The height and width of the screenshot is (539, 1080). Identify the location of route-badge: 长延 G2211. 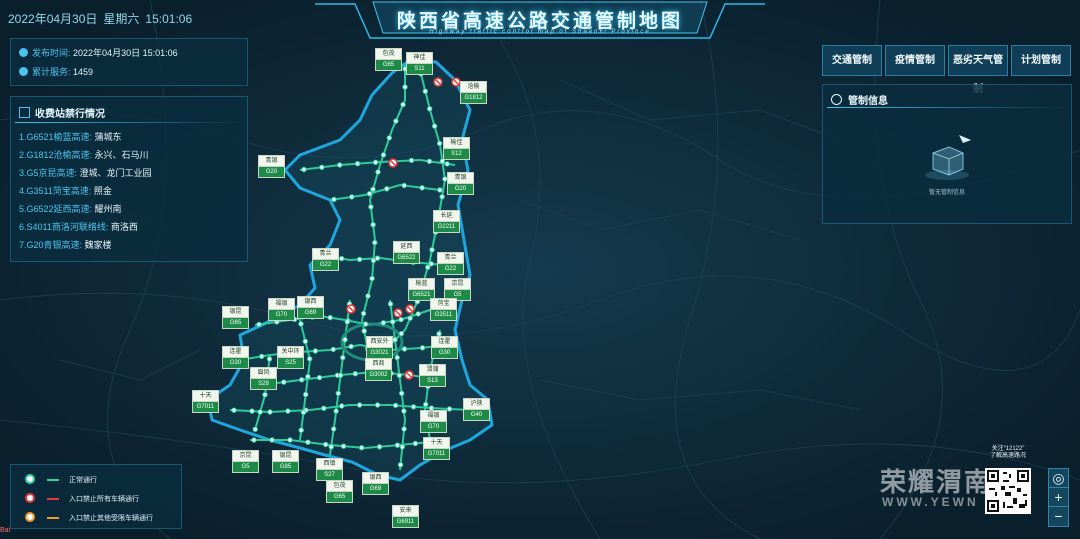
(446, 221).